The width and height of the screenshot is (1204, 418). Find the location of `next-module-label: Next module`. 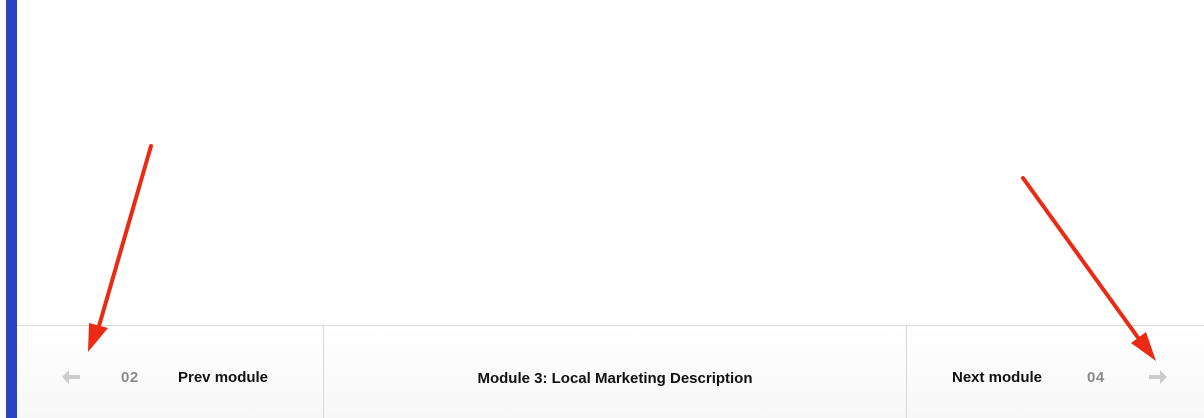

next-module-label: Next module is located at coordinates (997, 377).